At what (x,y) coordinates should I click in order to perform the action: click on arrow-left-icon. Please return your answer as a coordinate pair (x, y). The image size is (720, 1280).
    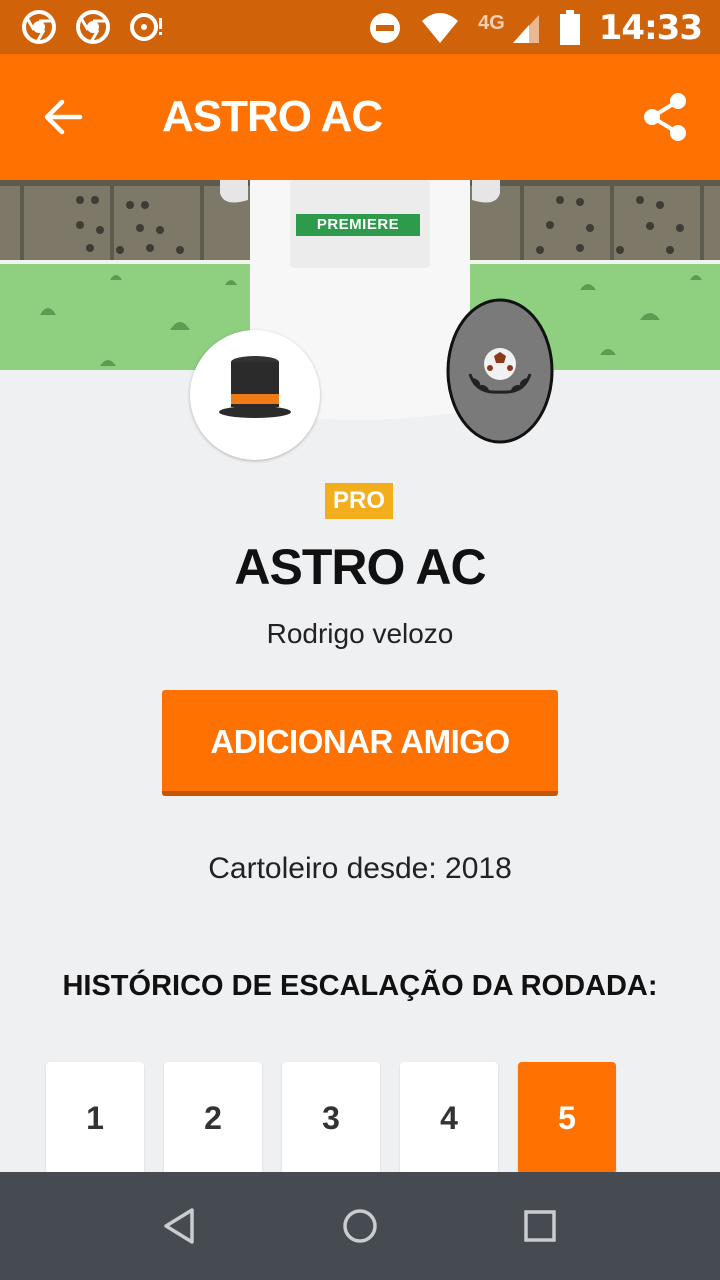
    Looking at the image, I should click on (63, 117).